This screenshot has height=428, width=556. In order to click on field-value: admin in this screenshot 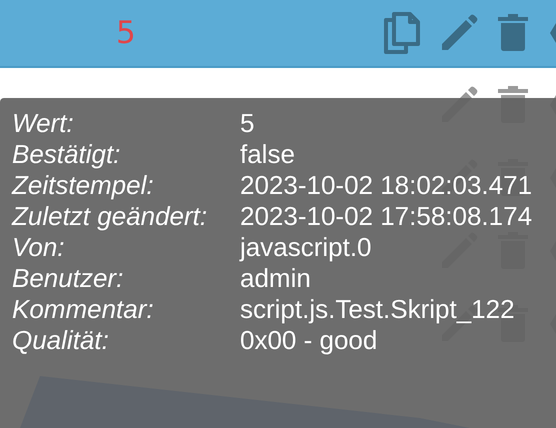, I will do `click(276, 278)`.